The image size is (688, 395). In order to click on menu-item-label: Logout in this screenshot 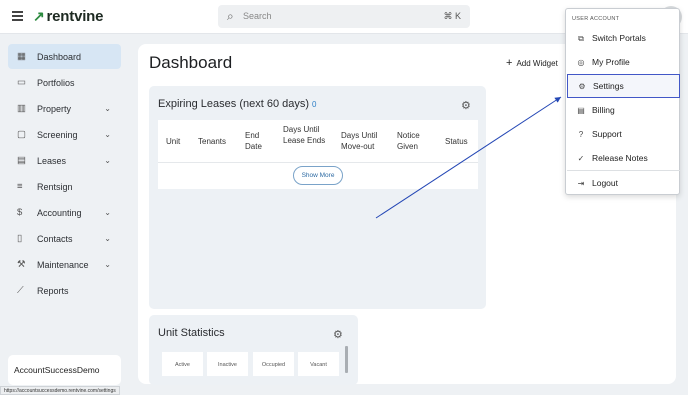, I will do `click(605, 183)`.